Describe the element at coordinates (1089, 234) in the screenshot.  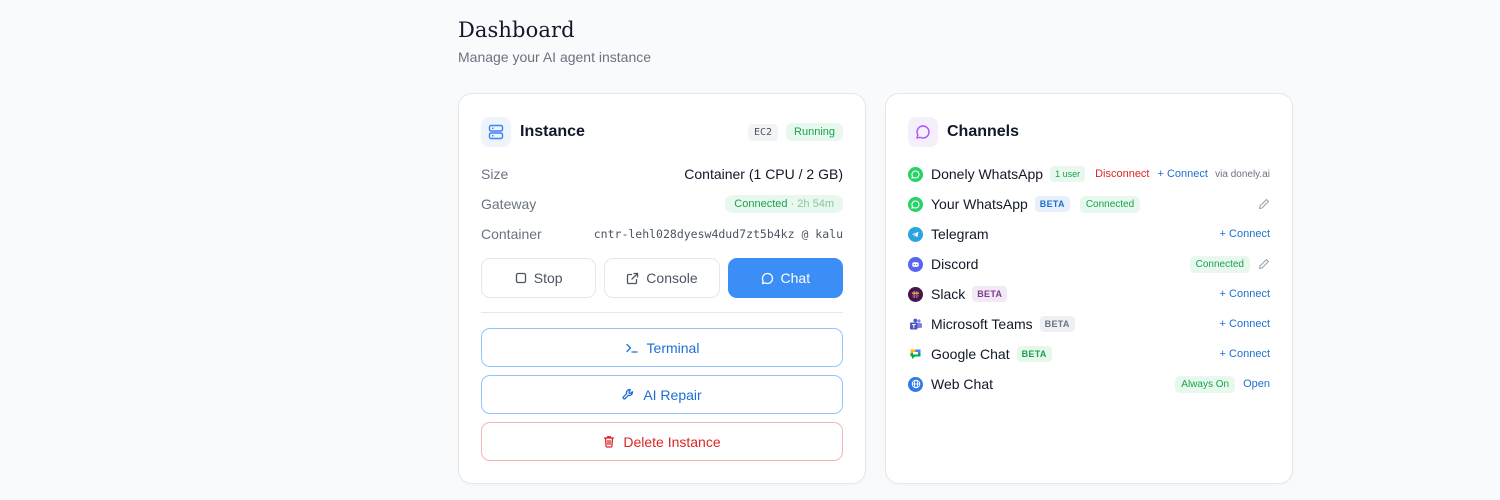
I see `channel-telegram: Telegram + Connect` at that location.